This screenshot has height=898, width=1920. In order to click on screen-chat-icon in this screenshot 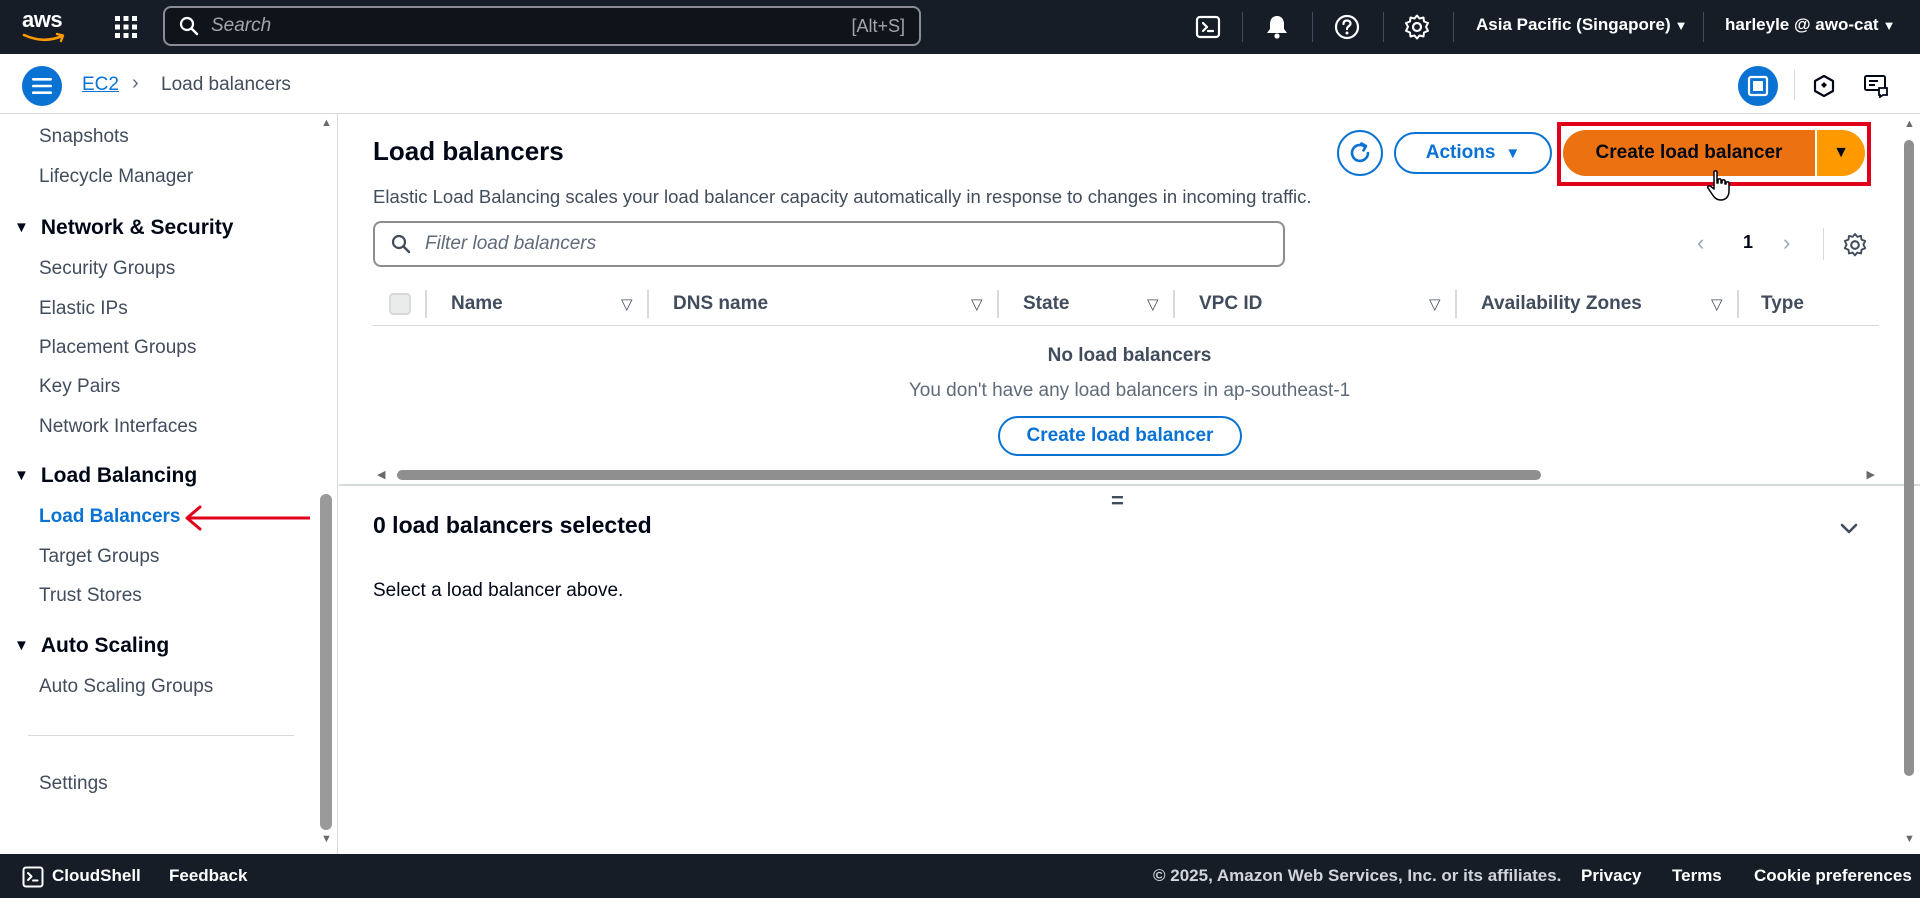, I will do `click(1876, 86)`.